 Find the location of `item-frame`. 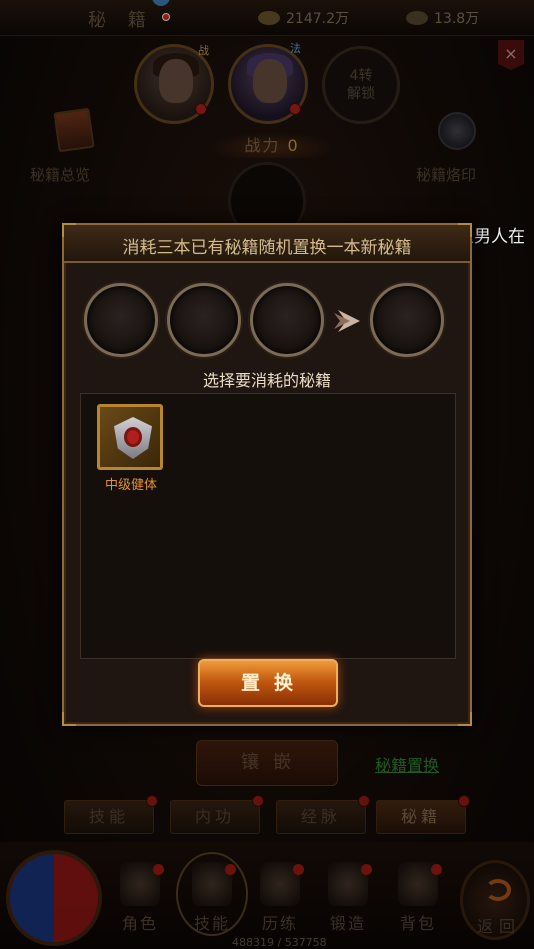

item-frame is located at coordinates (130, 437).